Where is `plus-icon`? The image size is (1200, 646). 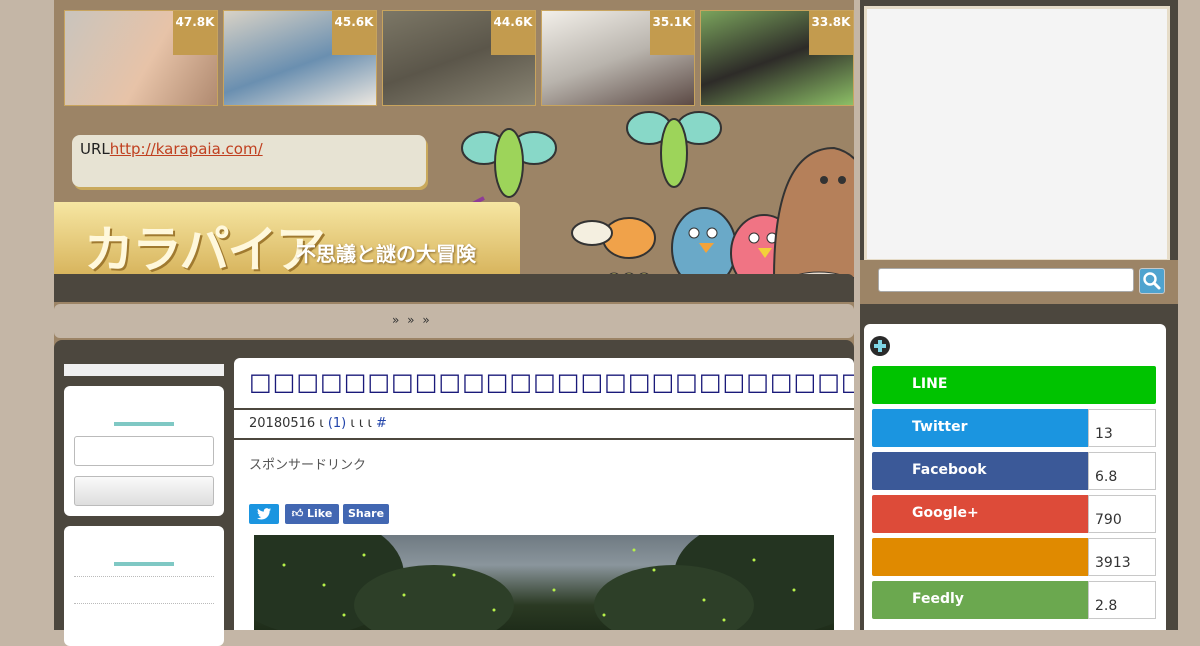
plus-icon is located at coordinates (880, 346).